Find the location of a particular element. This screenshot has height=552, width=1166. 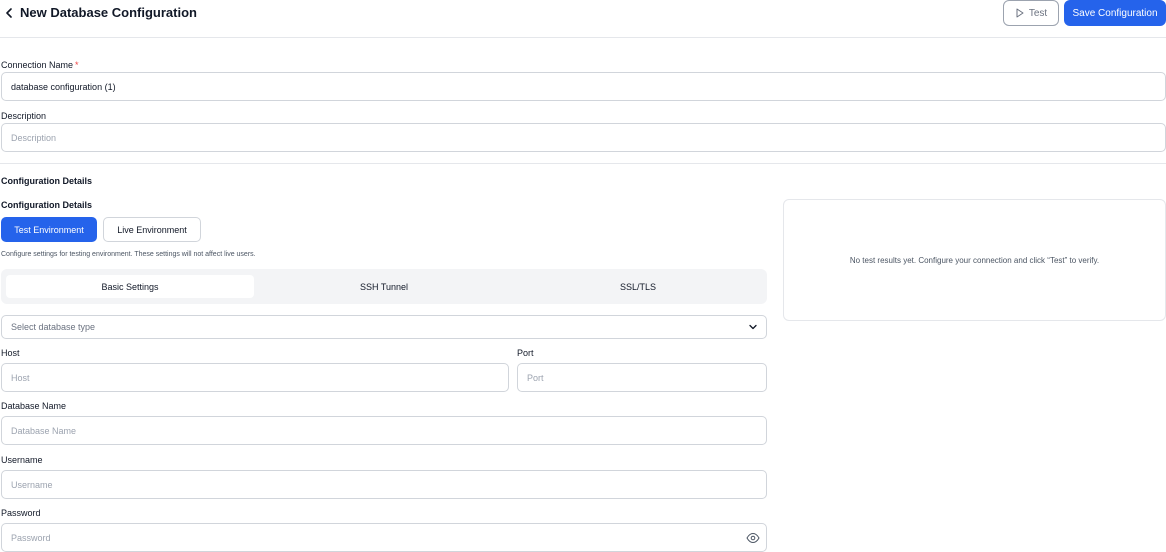

database-type-select: Select database type is located at coordinates (384, 327).